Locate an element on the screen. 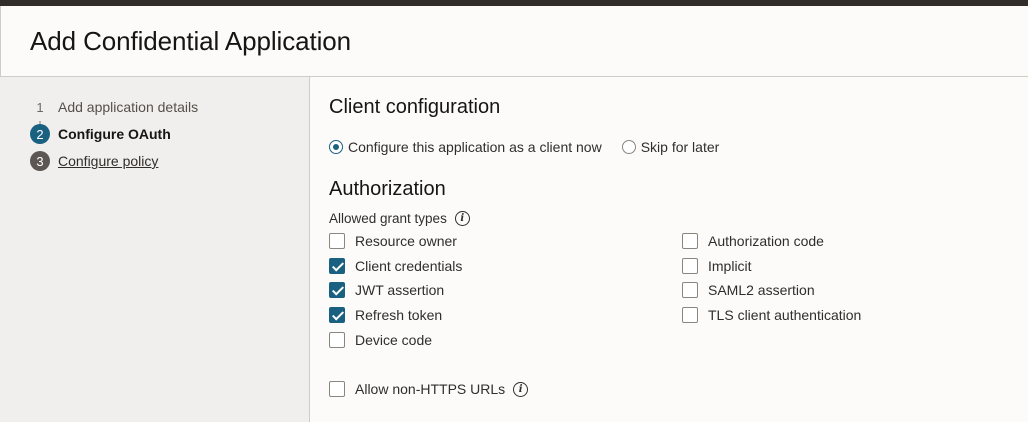  page-title: Add Confidential Application is located at coordinates (190, 41).